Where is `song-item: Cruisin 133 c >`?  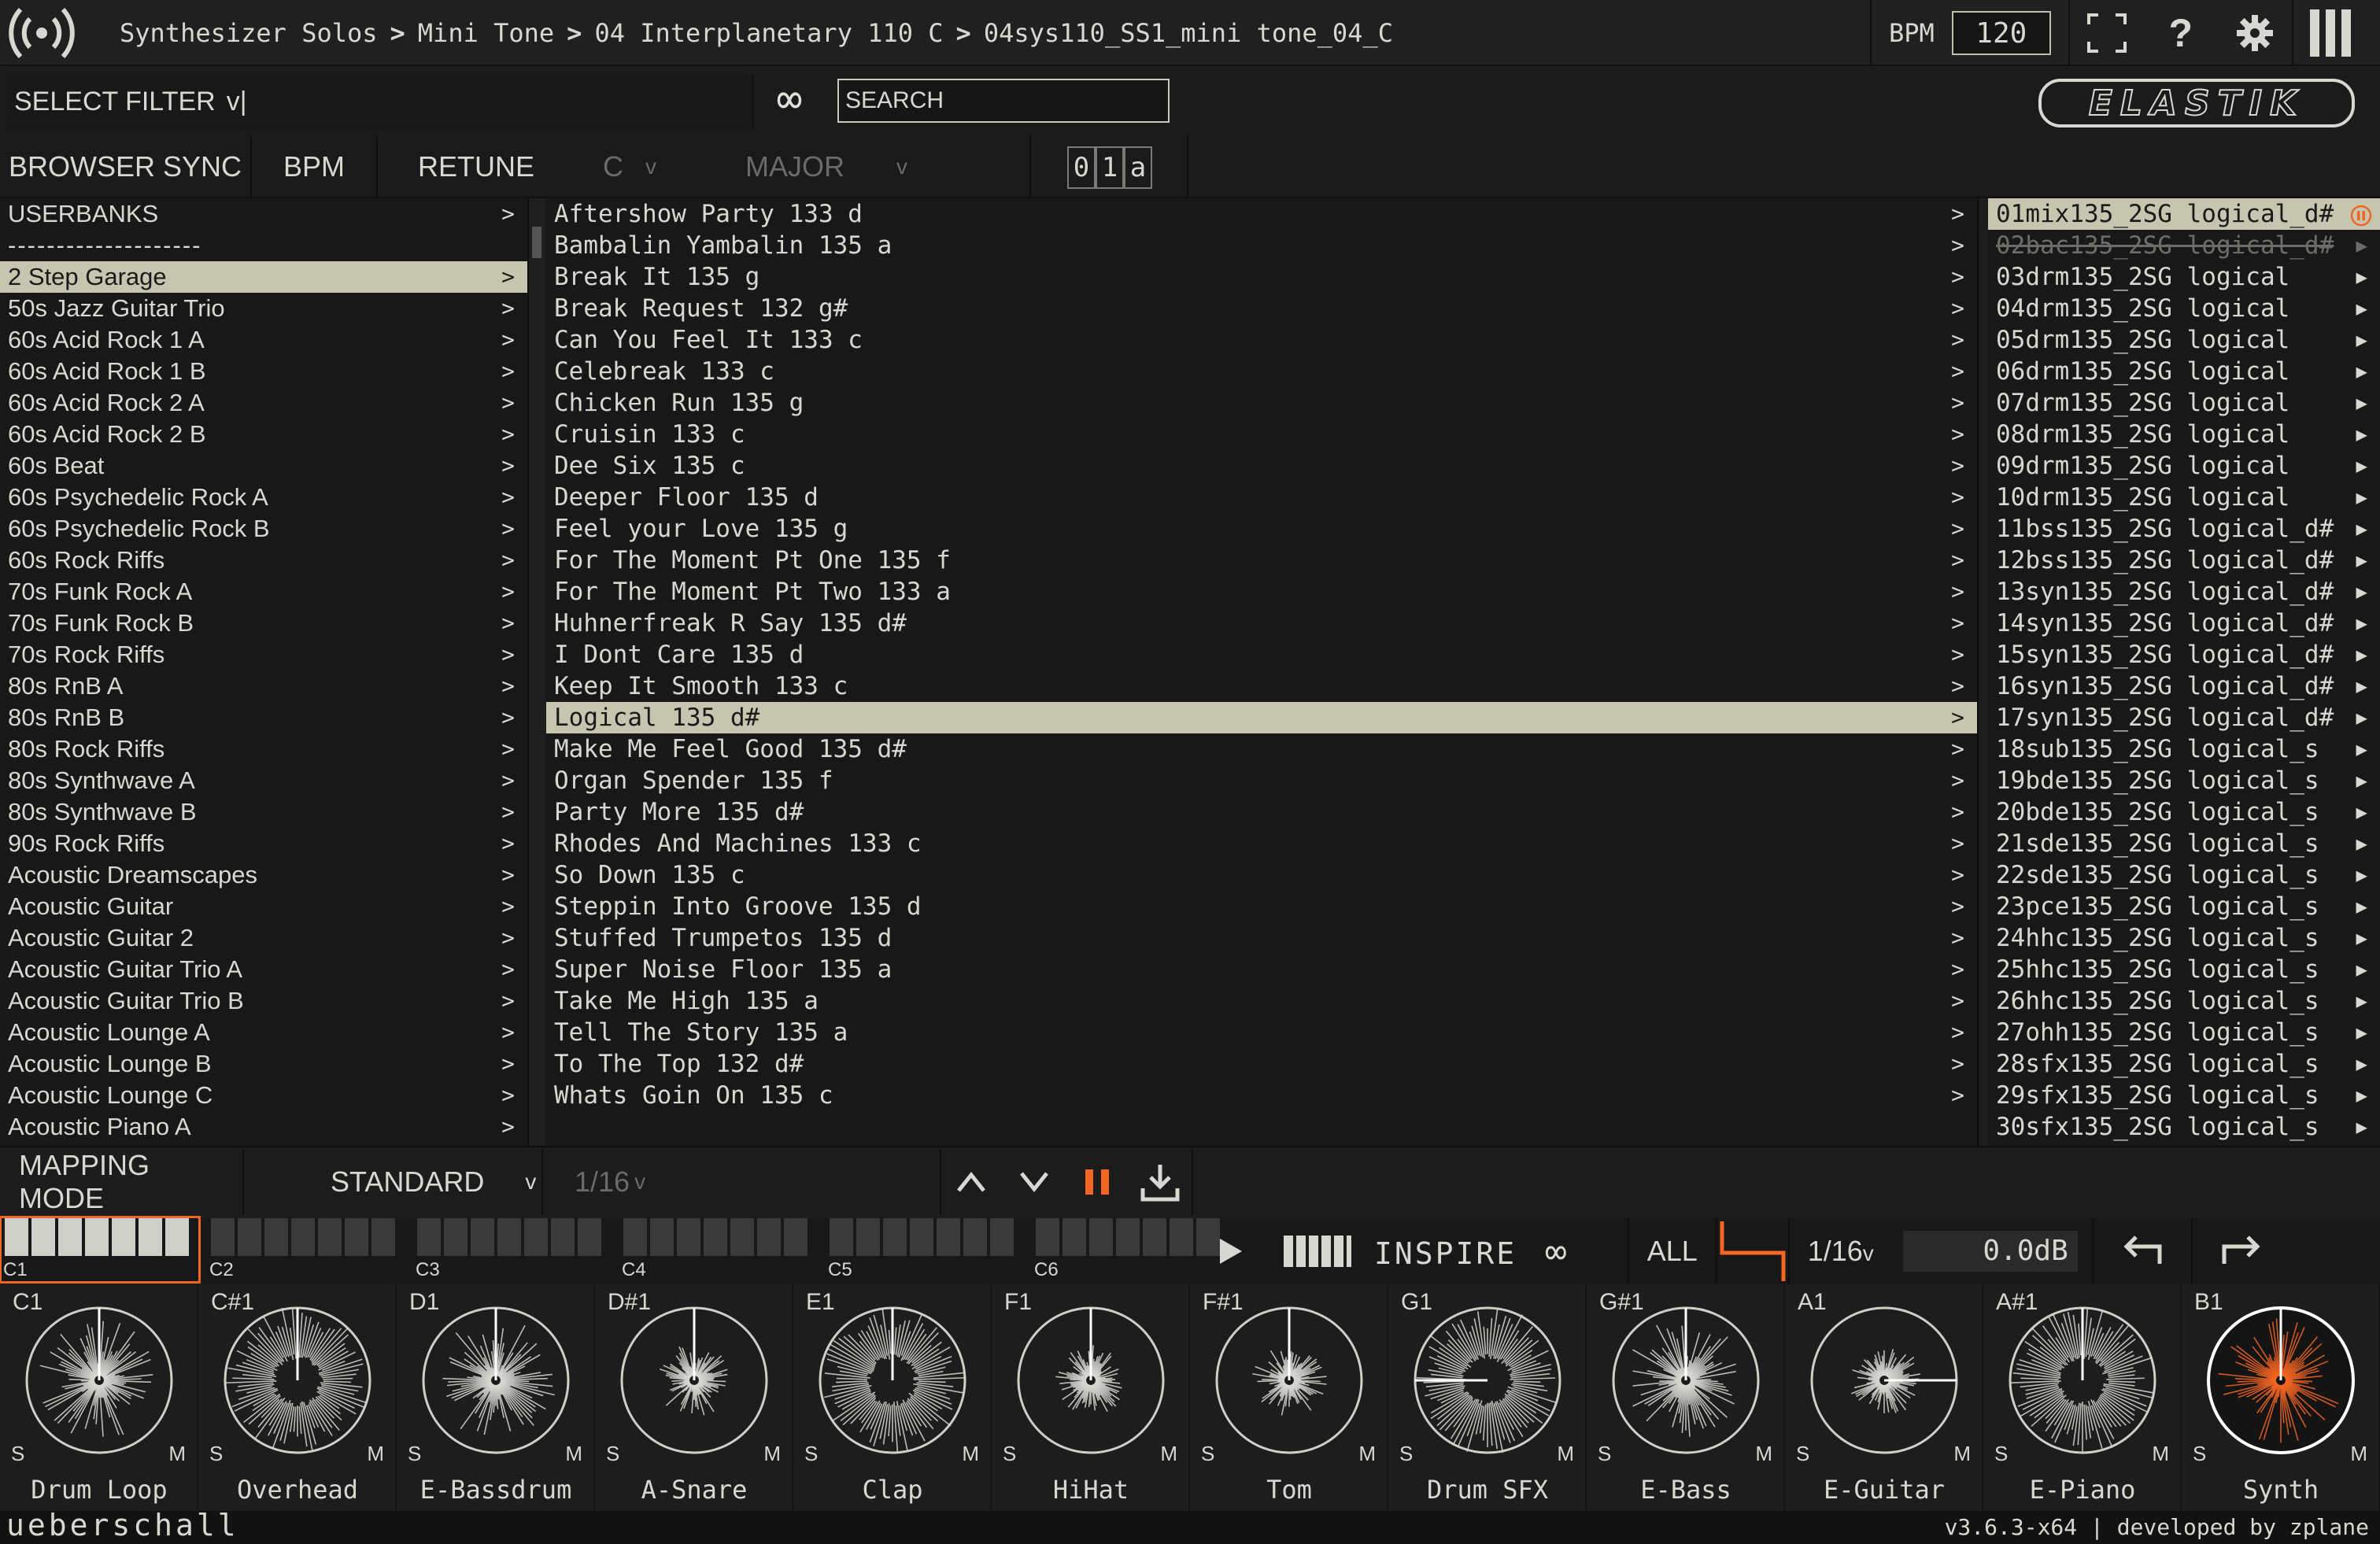 song-item: Cruisin 133 c > is located at coordinates (1261, 434).